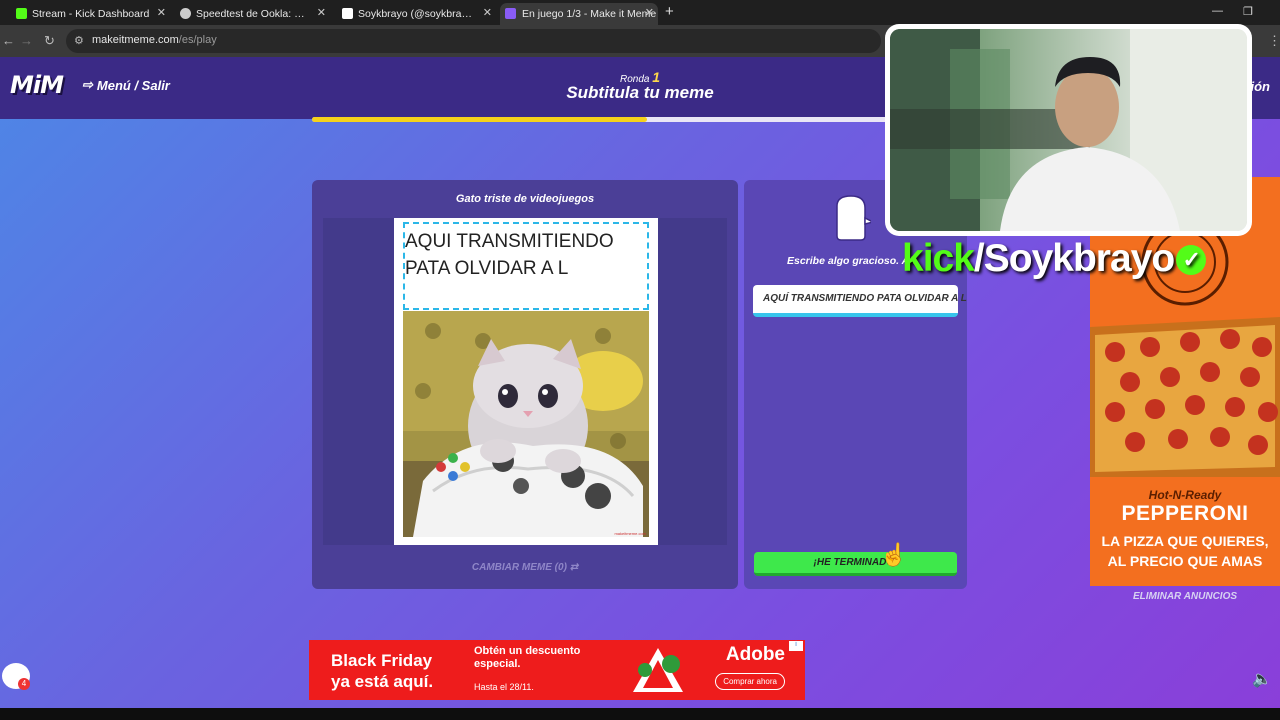  What do you see at coordinates (1274, 41) in the screenshot?
I see `more-icon: ⋮` at bounding box center [1274, 41].